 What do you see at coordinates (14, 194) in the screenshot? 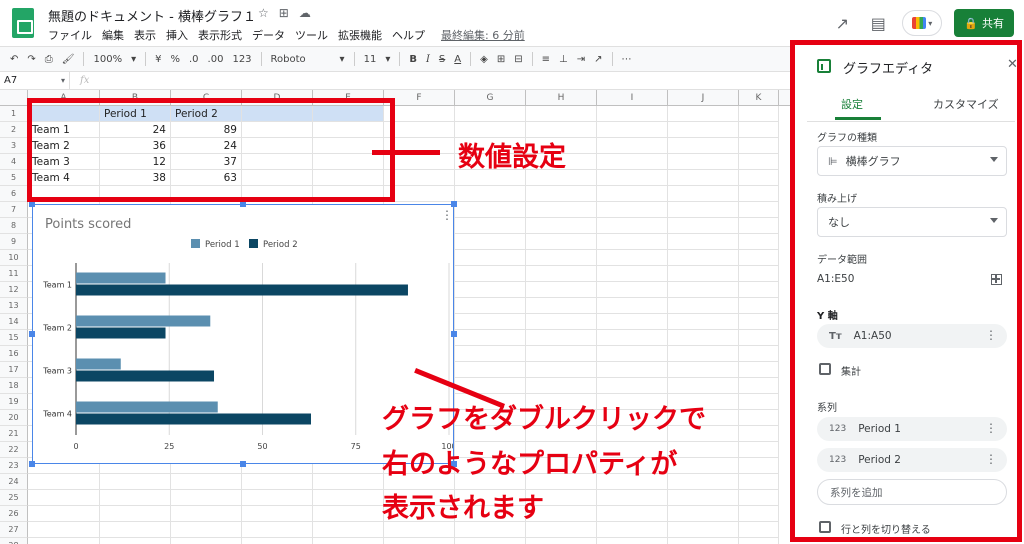
I see `row-header-6: 6` at bounding box center [14, 194].